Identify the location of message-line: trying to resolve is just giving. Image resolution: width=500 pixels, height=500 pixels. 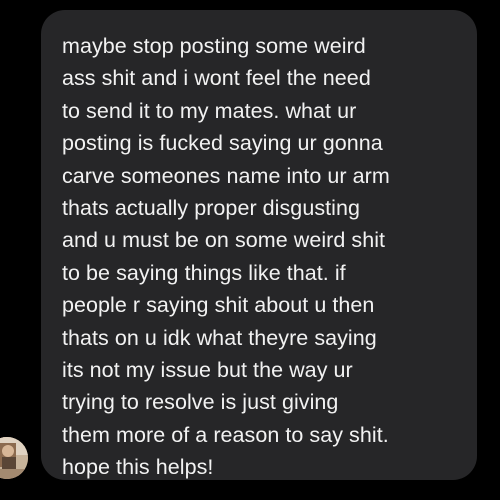
(200, 402).